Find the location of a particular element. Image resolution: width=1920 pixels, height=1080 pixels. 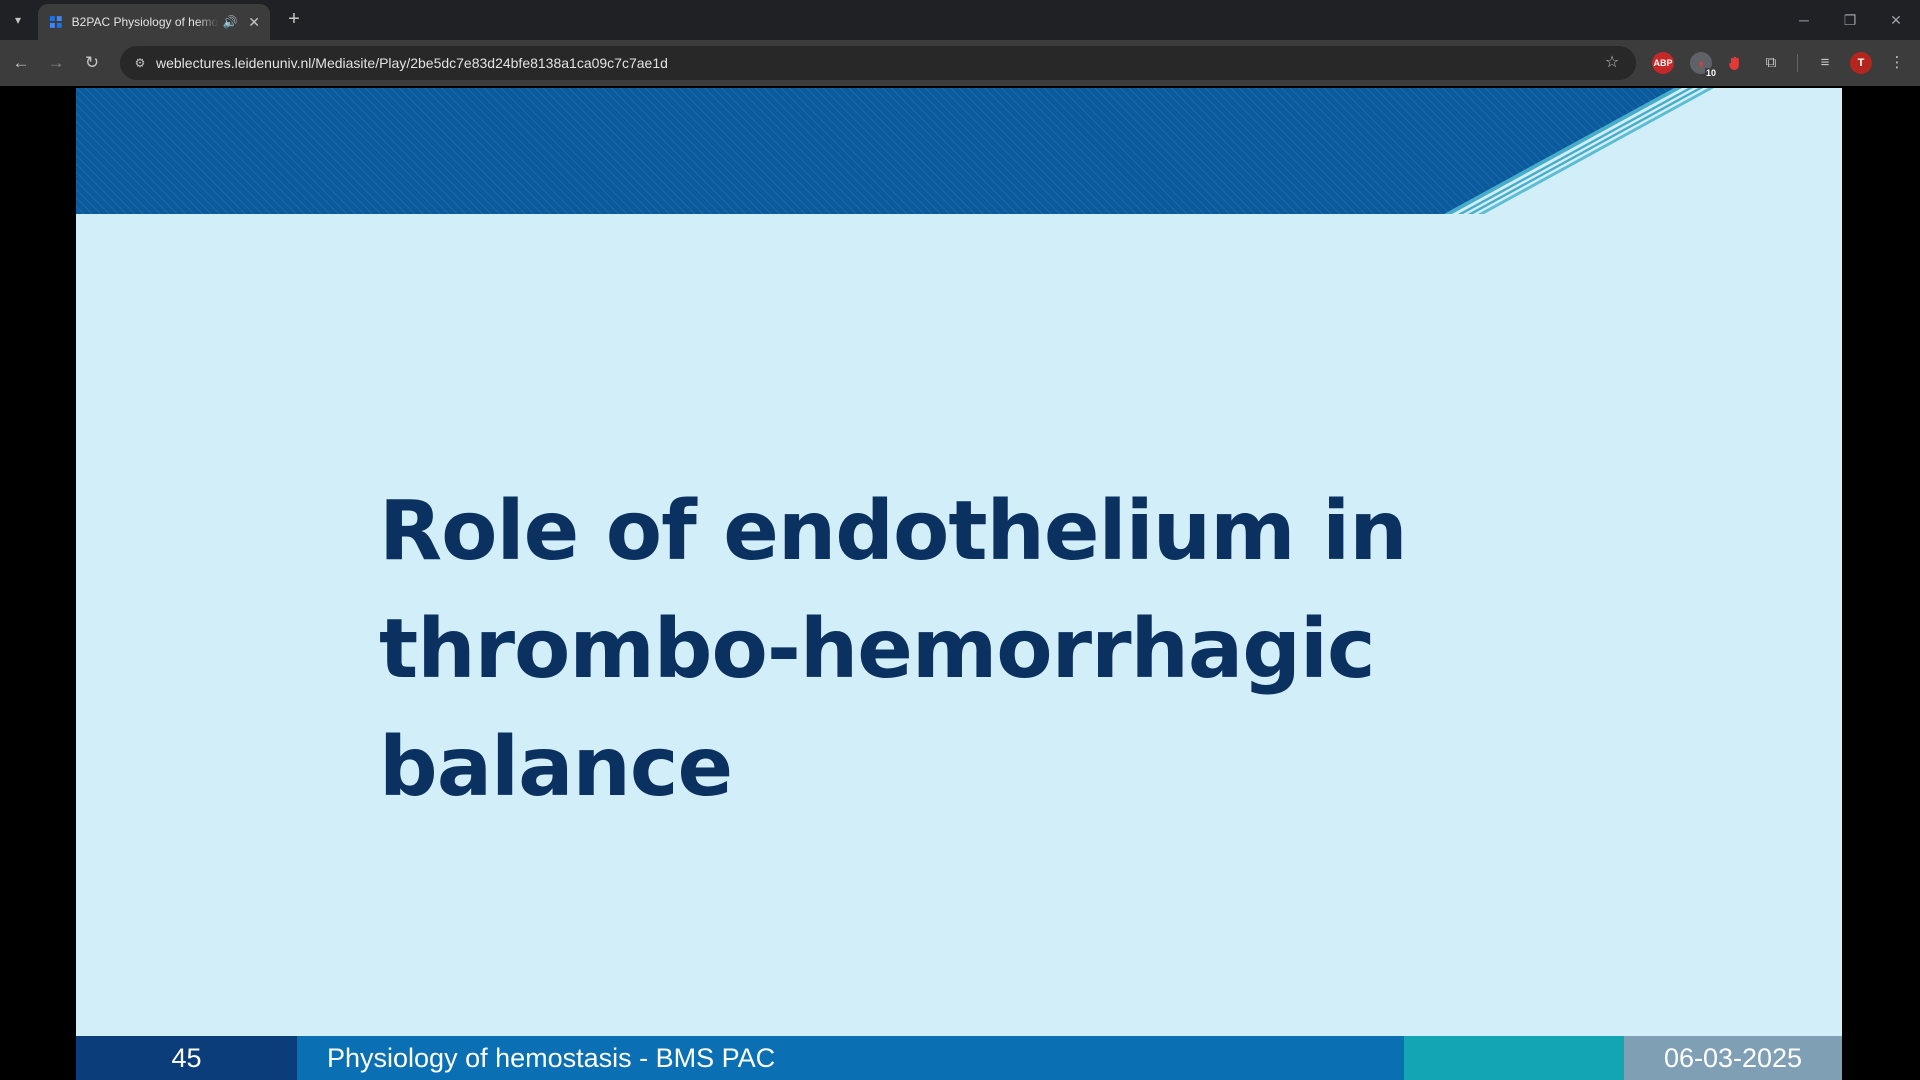

slide-title-line-3: balance is located at coordinates (556, 767).